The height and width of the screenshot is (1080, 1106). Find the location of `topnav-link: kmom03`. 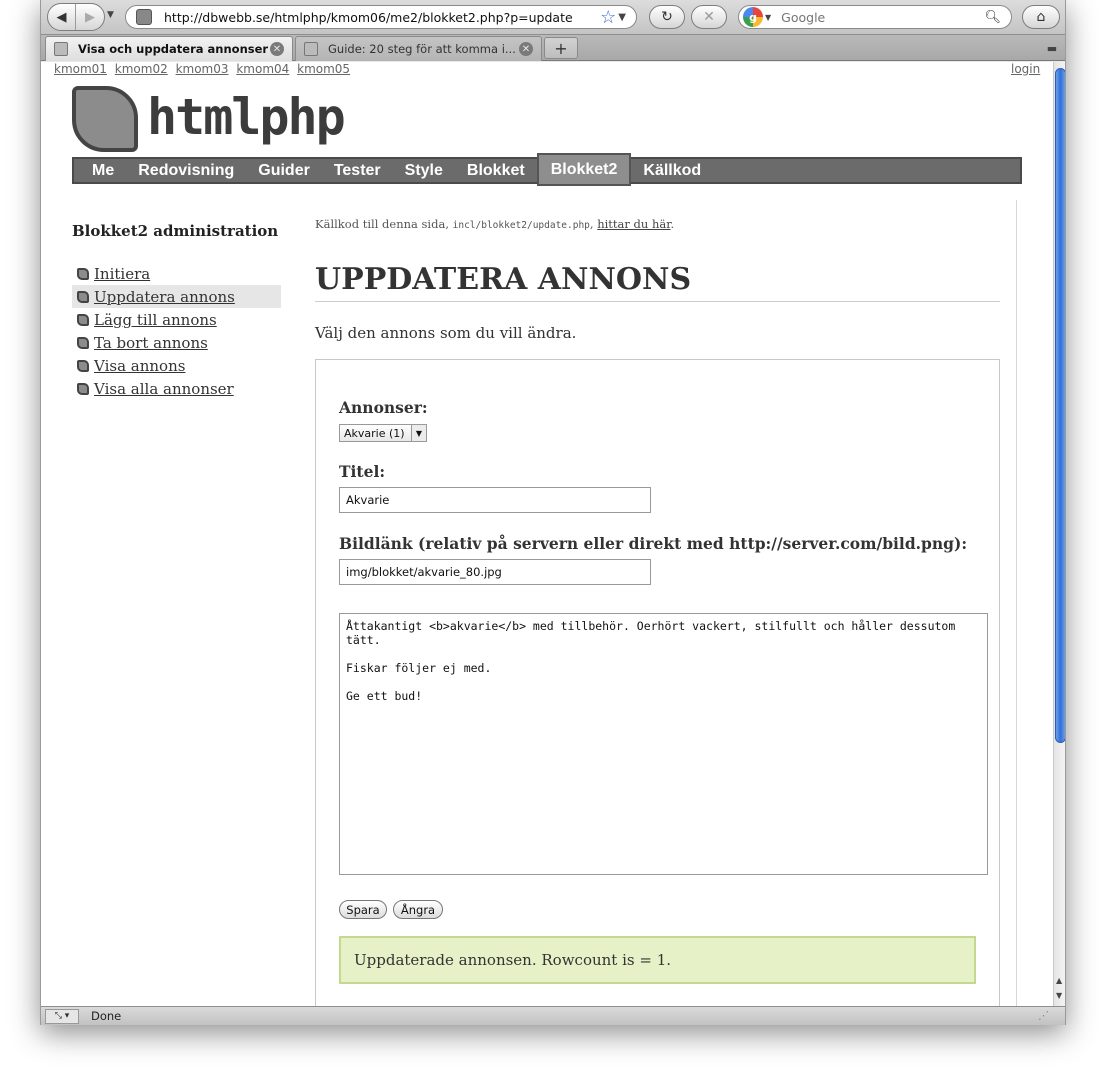

topnav-link: kmom03 is located at coordinates (202, 69).